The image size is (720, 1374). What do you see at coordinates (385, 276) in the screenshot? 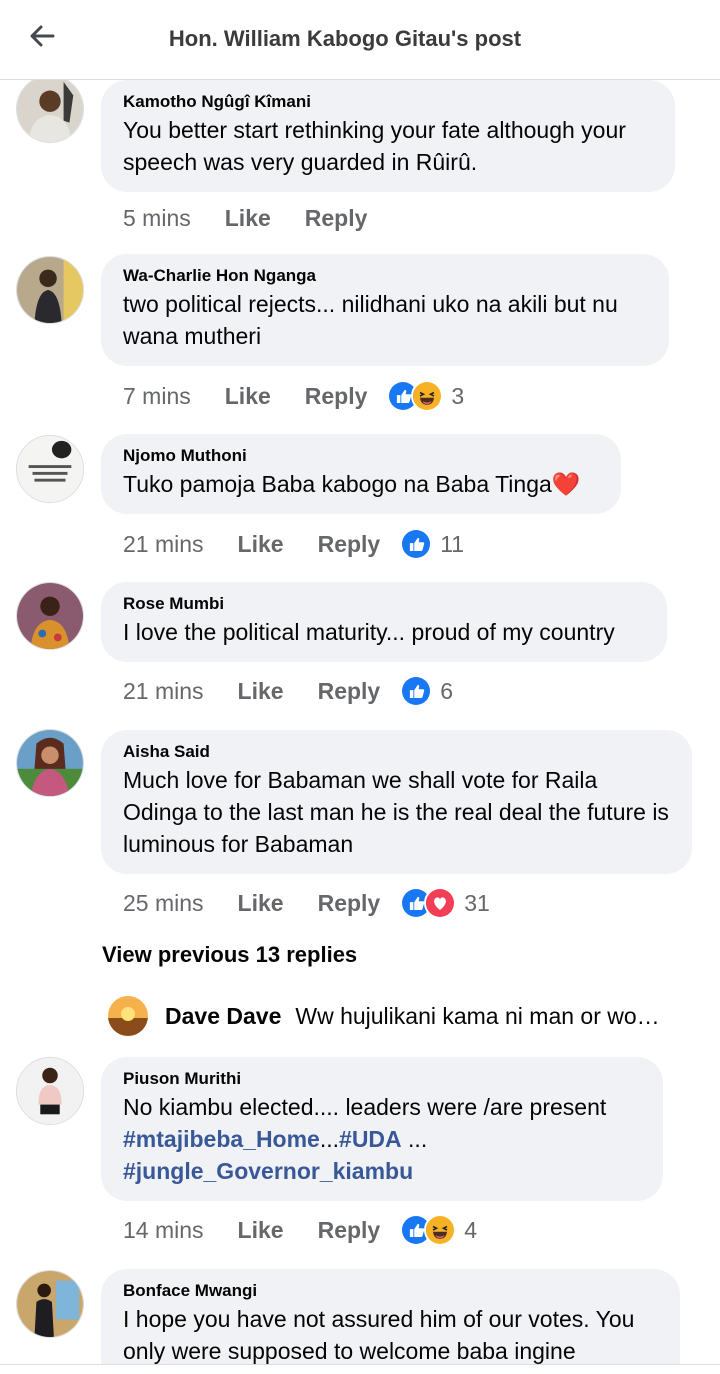
I see `comment-author: Wa-Charlie Hon Nganga` at bounding box center [385, 276].